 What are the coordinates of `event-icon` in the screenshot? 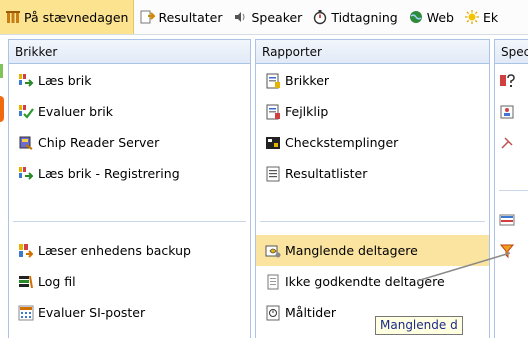 It's located at (13, 17).